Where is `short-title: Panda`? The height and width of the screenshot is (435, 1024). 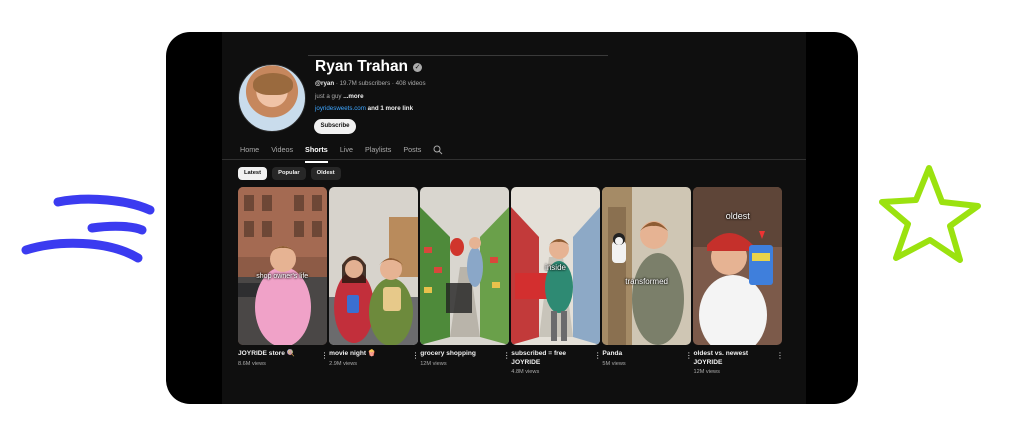 short-title: Panda is located at coordinates (646, 354).